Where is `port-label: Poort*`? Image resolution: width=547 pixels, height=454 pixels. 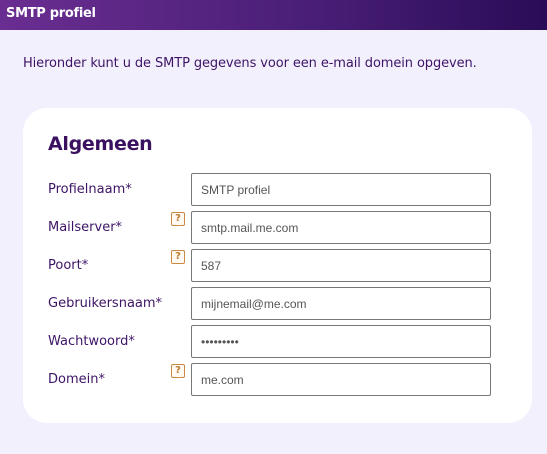 port-label: Poort* is located at coordinates (68, 265).